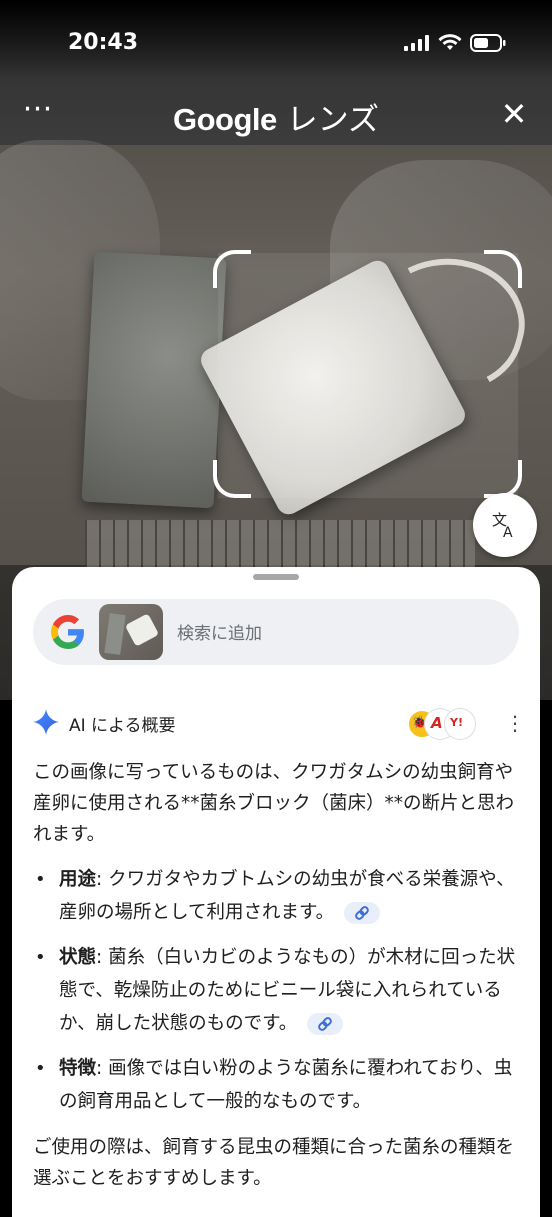 This screenshot has width=552, height=1217. What do you see at coordinates (368, 375) in the screenshot?
I see `selection-area` at bounding box center [368, 375].